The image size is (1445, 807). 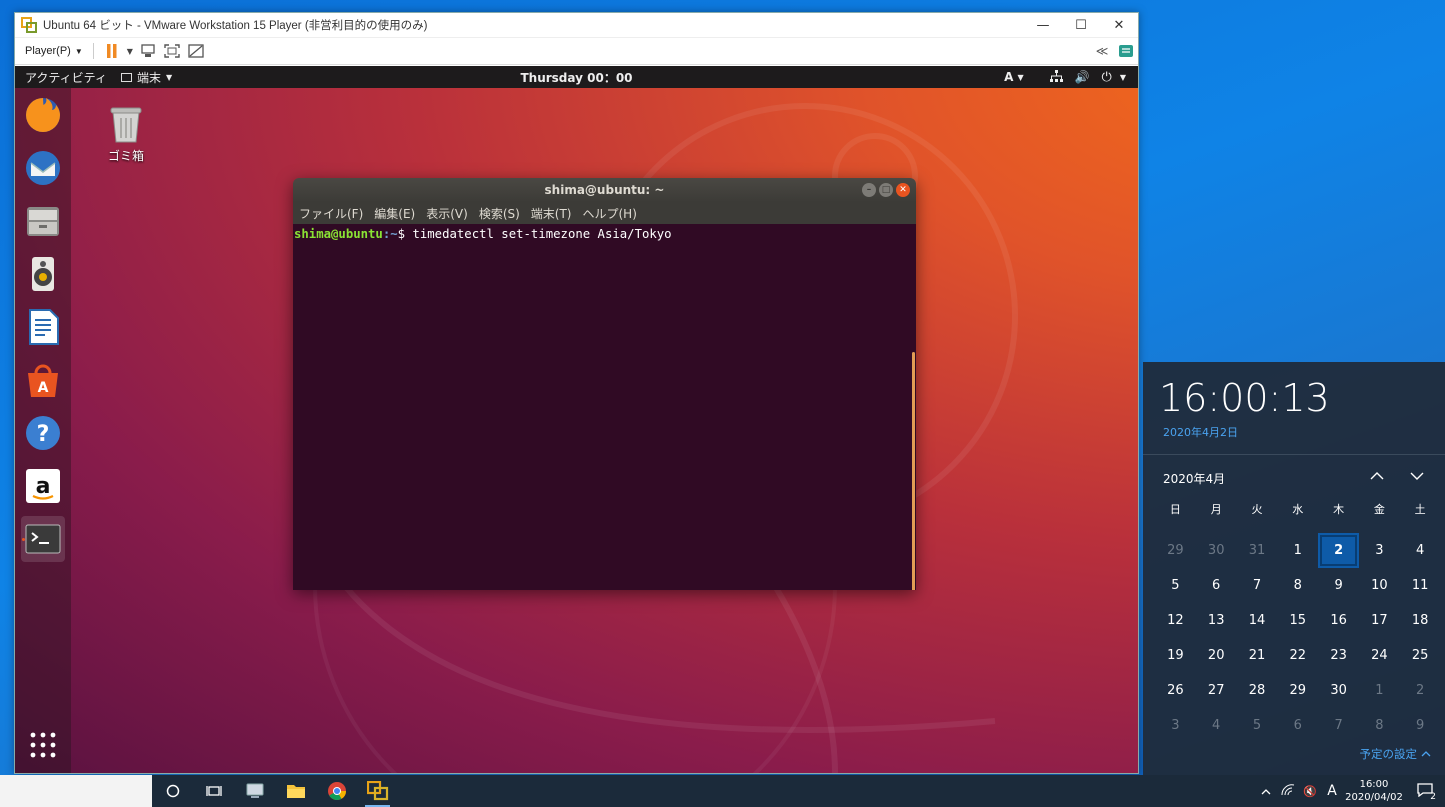 What do you see at coordinates (604, 190) in the screenshot?
I see `terminal-titlebar: shima@ubuntu: ~ – □ ✕` at bounding box center [604, 190].